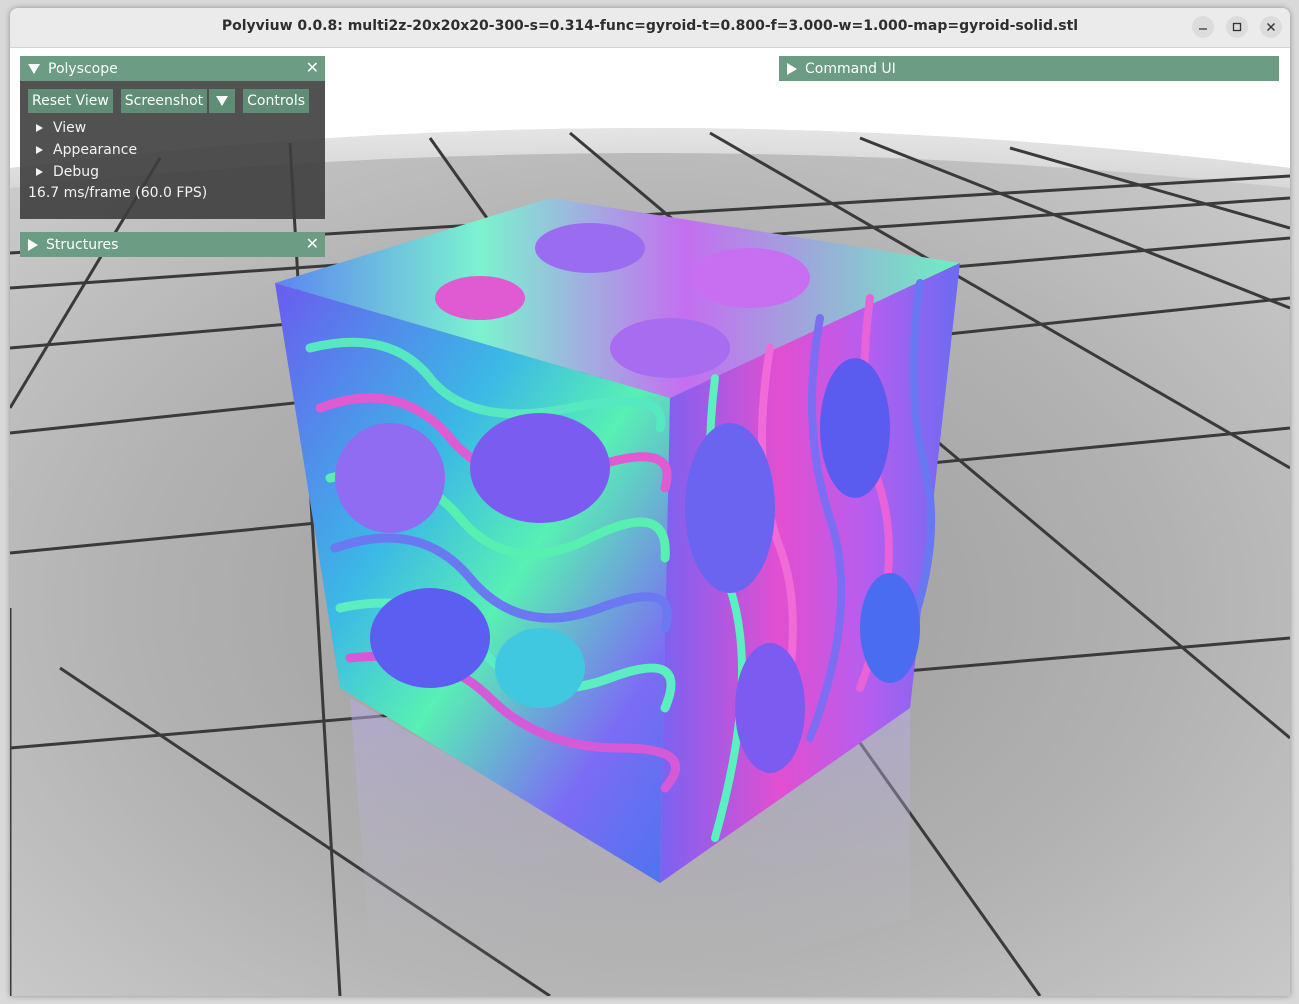 This screenshot has height=1004, width=1299. Describe the element at coordinates (1271, 27) in the screenshot. I see `close-icon` at that location.